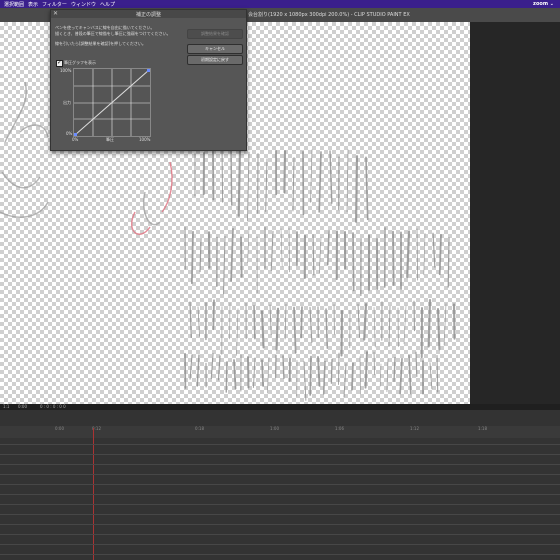 This screenshot has height=560, width=560. I want to click on timeline-frame-field: 1:1, so click(6, 407).